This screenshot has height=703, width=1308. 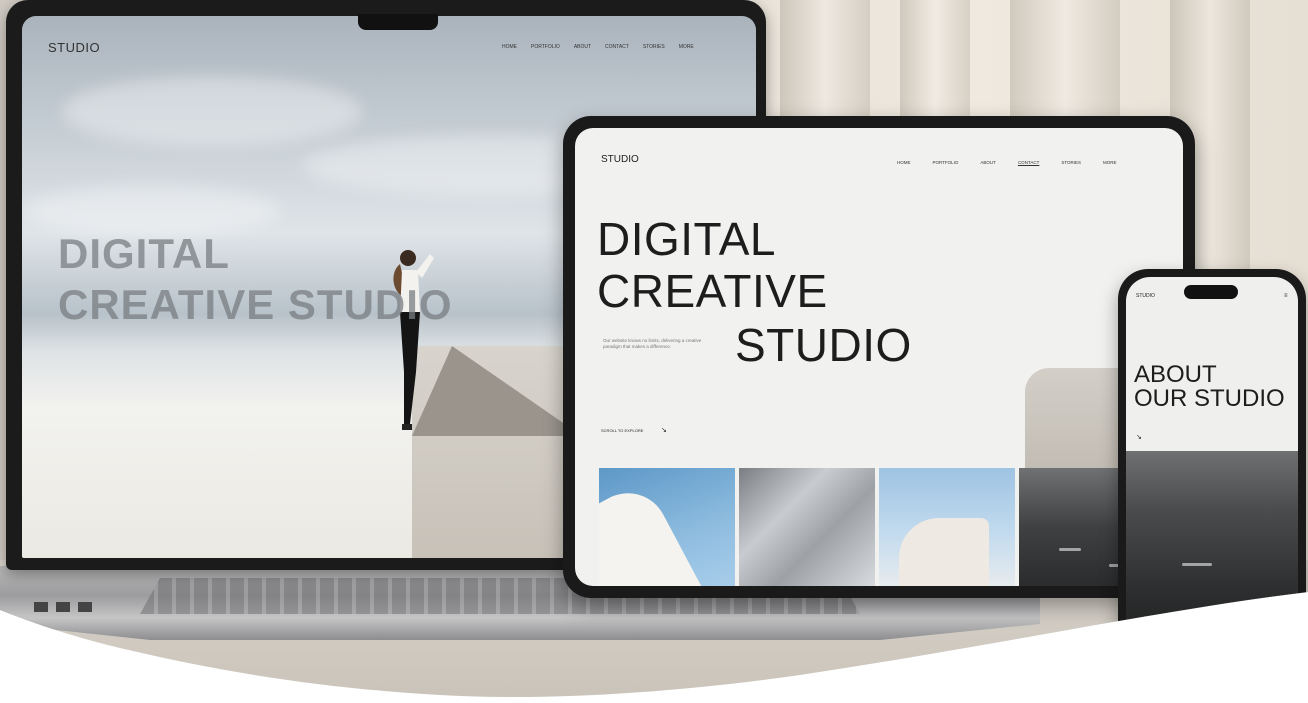 What do you see at coordinates (1286, 296) in the screenshot?
I see `menu-icon: ≡` at bounding box center [1286, 296].